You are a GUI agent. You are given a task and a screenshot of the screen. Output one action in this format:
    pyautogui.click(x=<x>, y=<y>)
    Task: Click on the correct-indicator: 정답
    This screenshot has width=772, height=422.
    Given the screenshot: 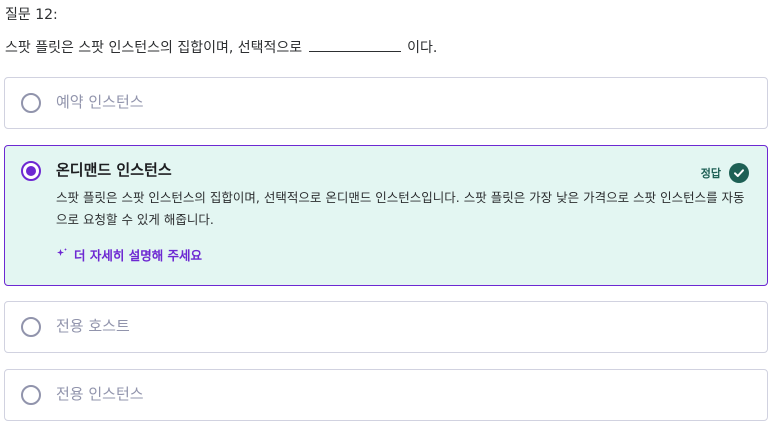 What is the action you would take?
    pyautogui.click(x=725, y=173)
    